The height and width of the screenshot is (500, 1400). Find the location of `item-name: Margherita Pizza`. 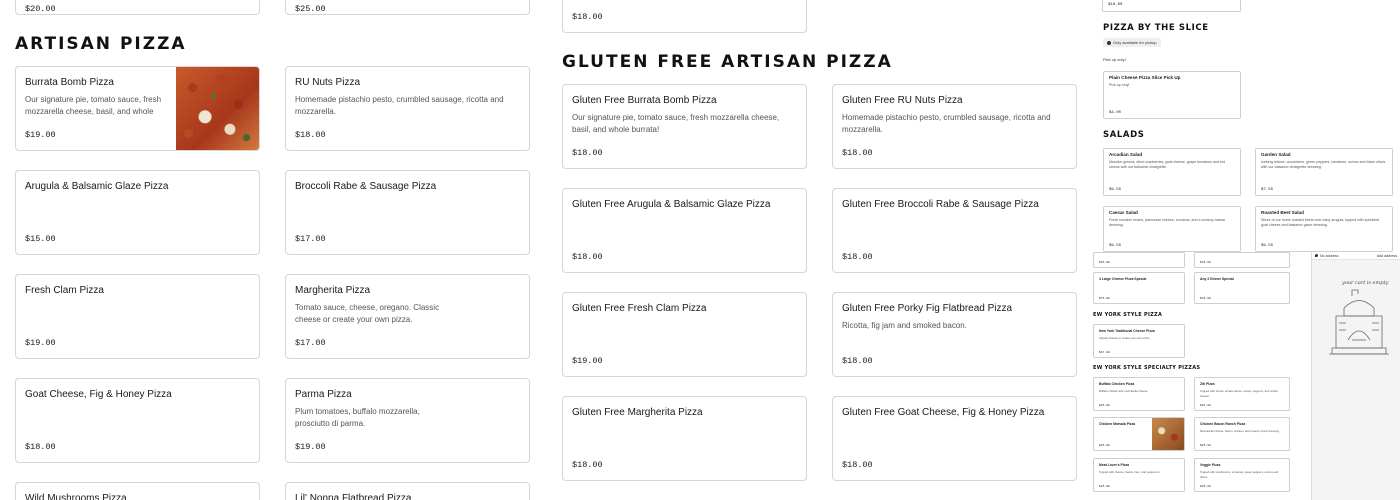

item-name: Margherita Pizza is located at coordinates (333, 290).